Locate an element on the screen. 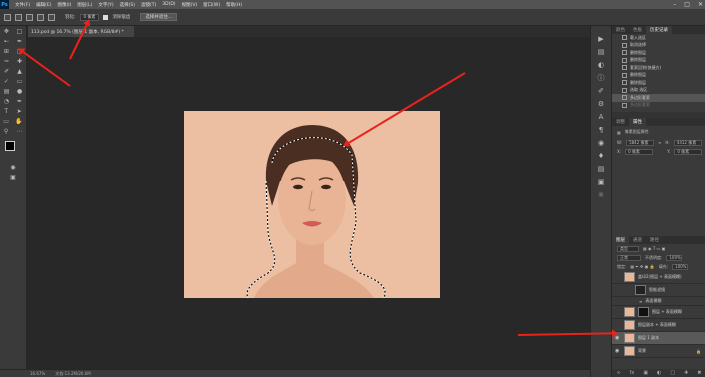 Image resolution: width=705 pixels, height=377 pixels. foreground-color-swatch is located at coordinates (10, 146).